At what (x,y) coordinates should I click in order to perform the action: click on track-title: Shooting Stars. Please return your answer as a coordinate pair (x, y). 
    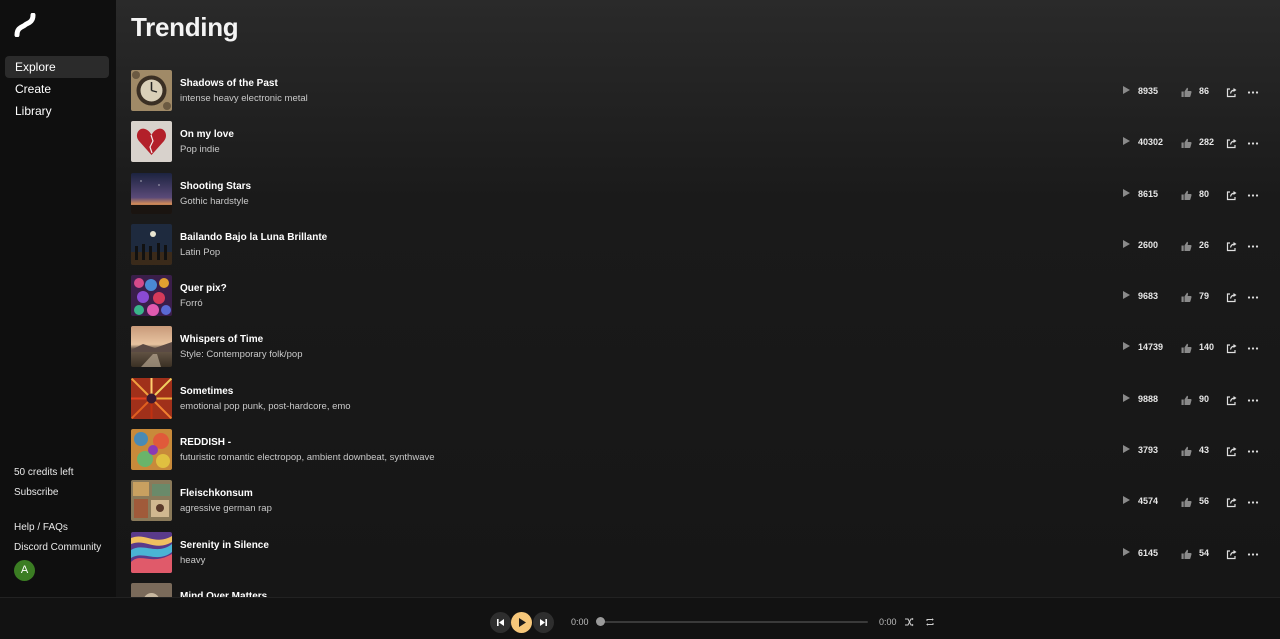
    Looking at the image, I should click on (215, 186).